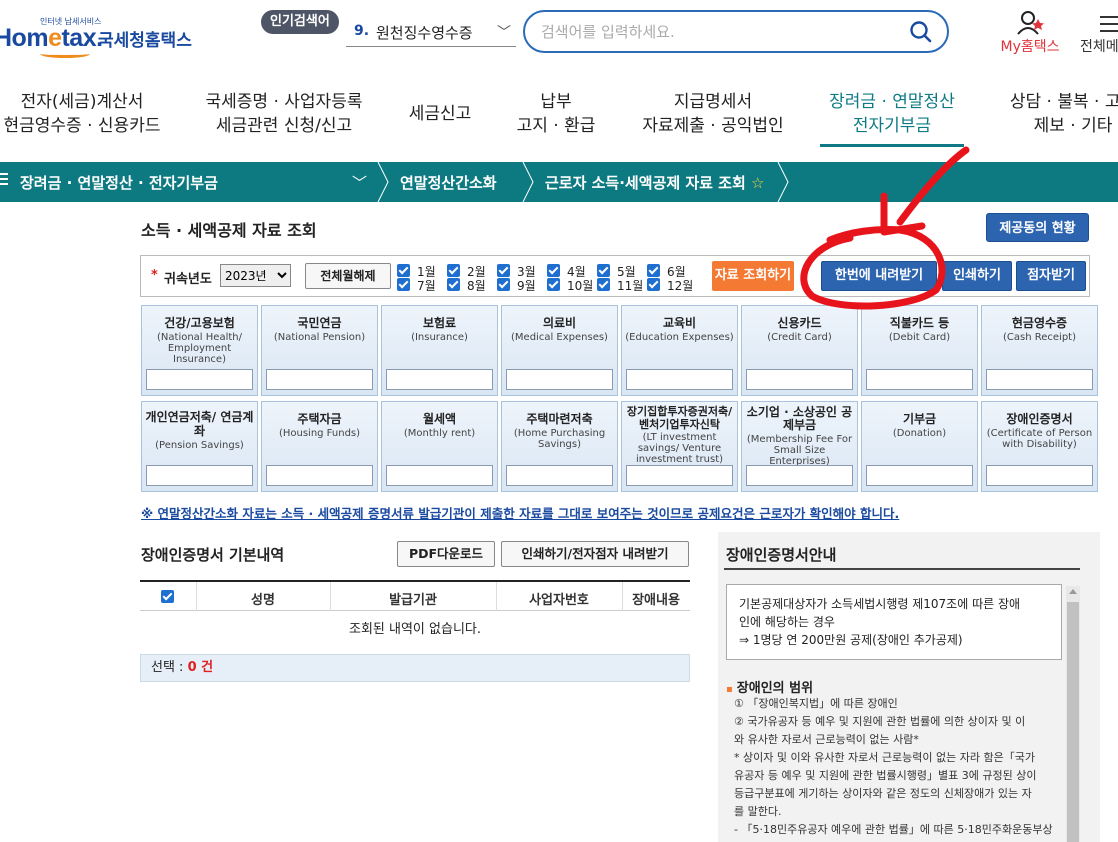 This screenshot has height=842, width=1118. I want to click on logo-swoosh-icon, so click(65, 54).